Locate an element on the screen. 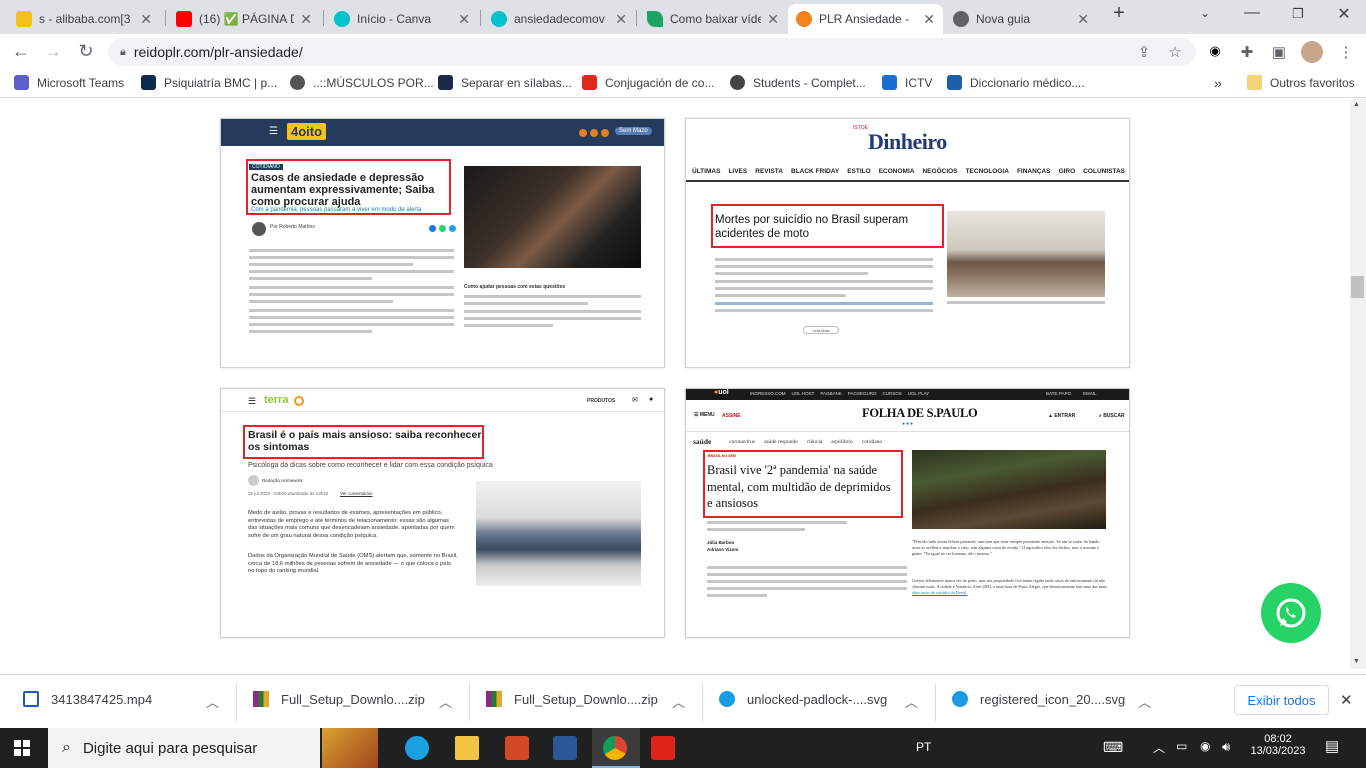 The image size is (1366, 768). uol-nav-item: PAGSEGURO is located at coordinates (862, 393).